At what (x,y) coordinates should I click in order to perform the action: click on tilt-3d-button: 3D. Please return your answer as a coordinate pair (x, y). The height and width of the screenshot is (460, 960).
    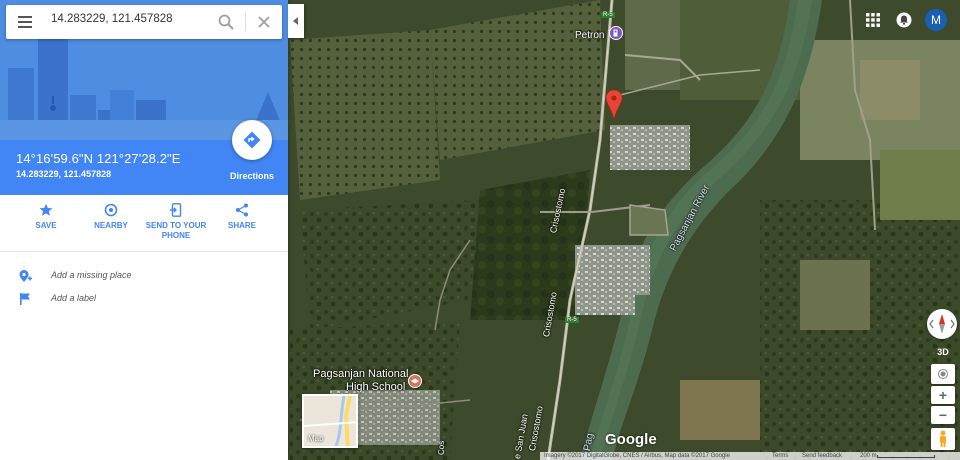
    Looking at the image, I should click on (943, 352).